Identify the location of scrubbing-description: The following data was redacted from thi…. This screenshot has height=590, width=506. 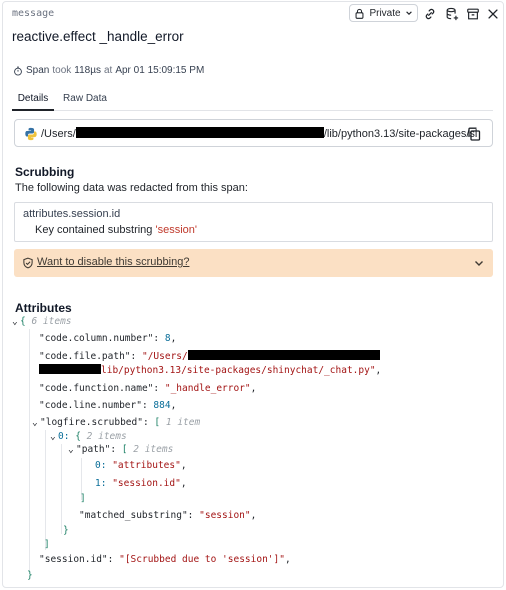
(131, 188).